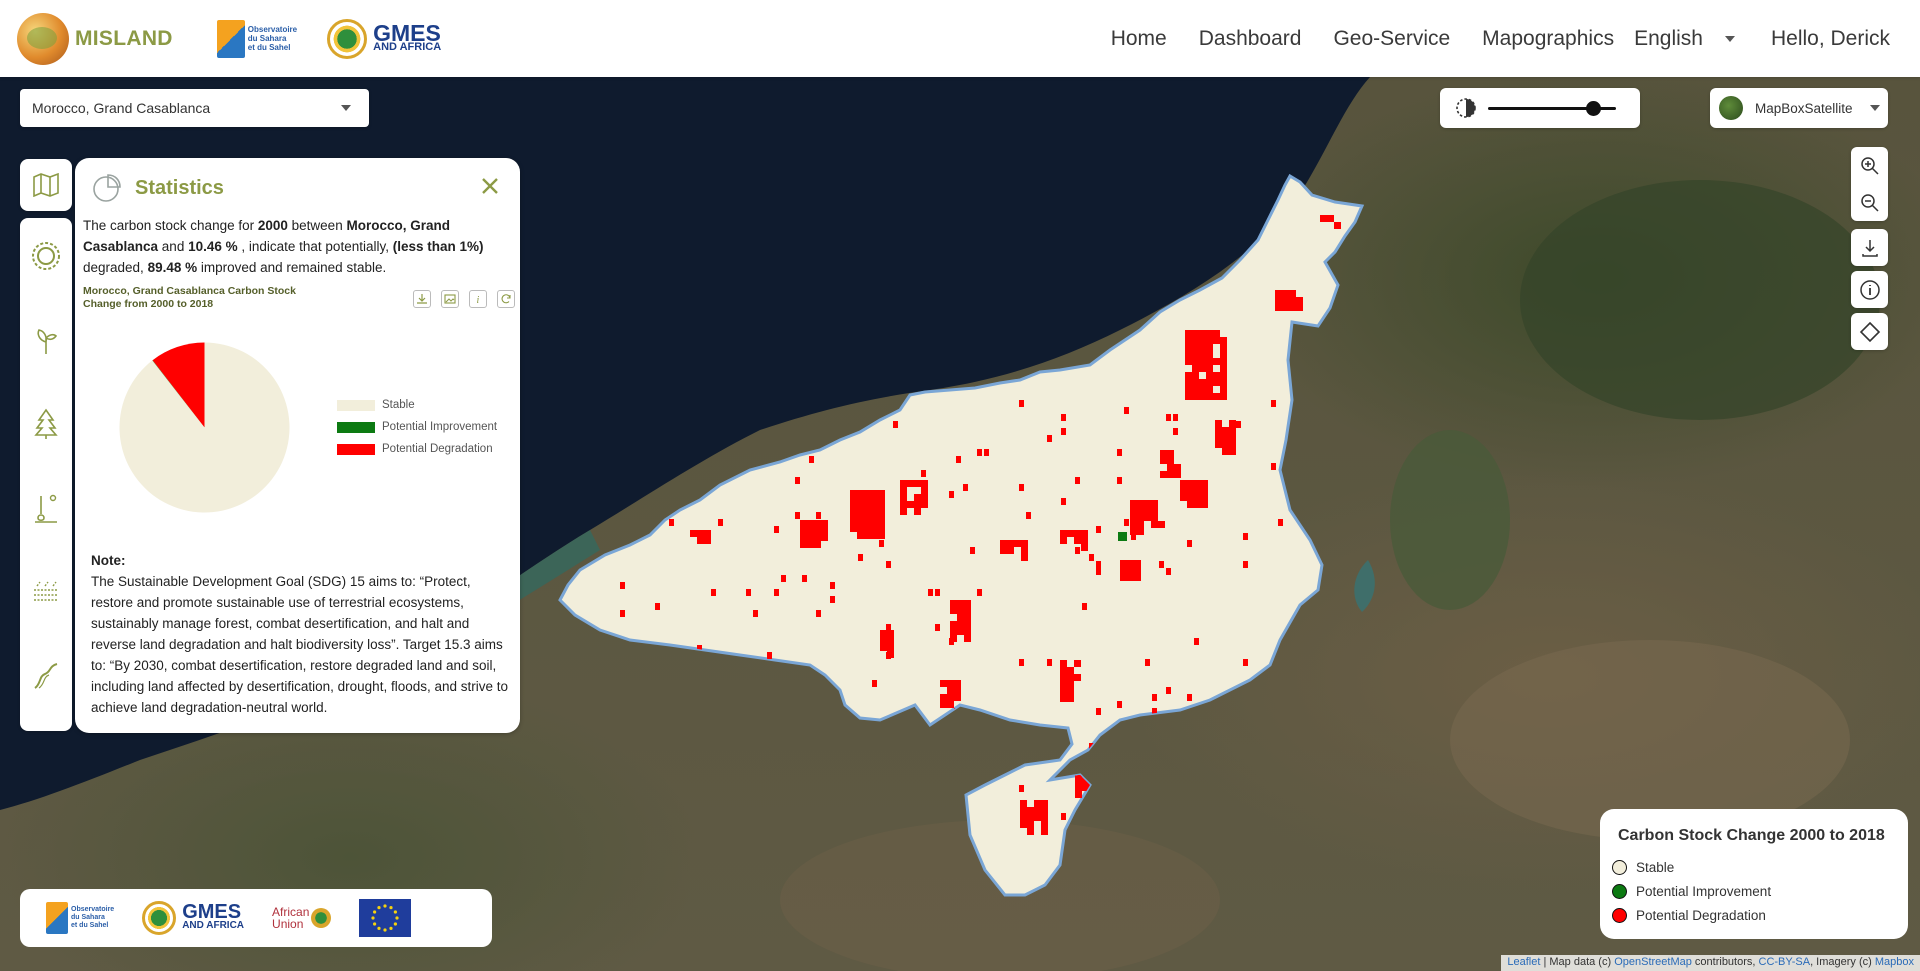 This screenshot has width=1920, height=971. I want to click on user-greeting: Hello, Derick, so click(1830, 39).